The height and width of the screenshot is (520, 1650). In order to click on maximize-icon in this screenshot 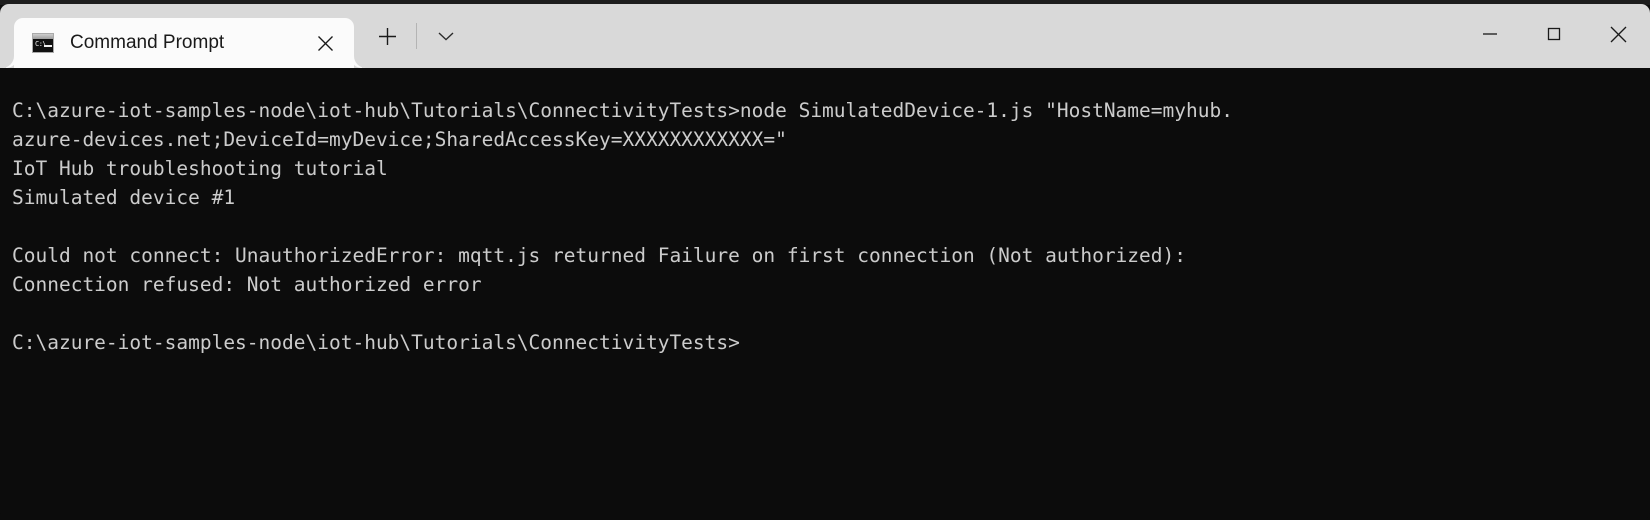, I will do `click(1554, 34)`.